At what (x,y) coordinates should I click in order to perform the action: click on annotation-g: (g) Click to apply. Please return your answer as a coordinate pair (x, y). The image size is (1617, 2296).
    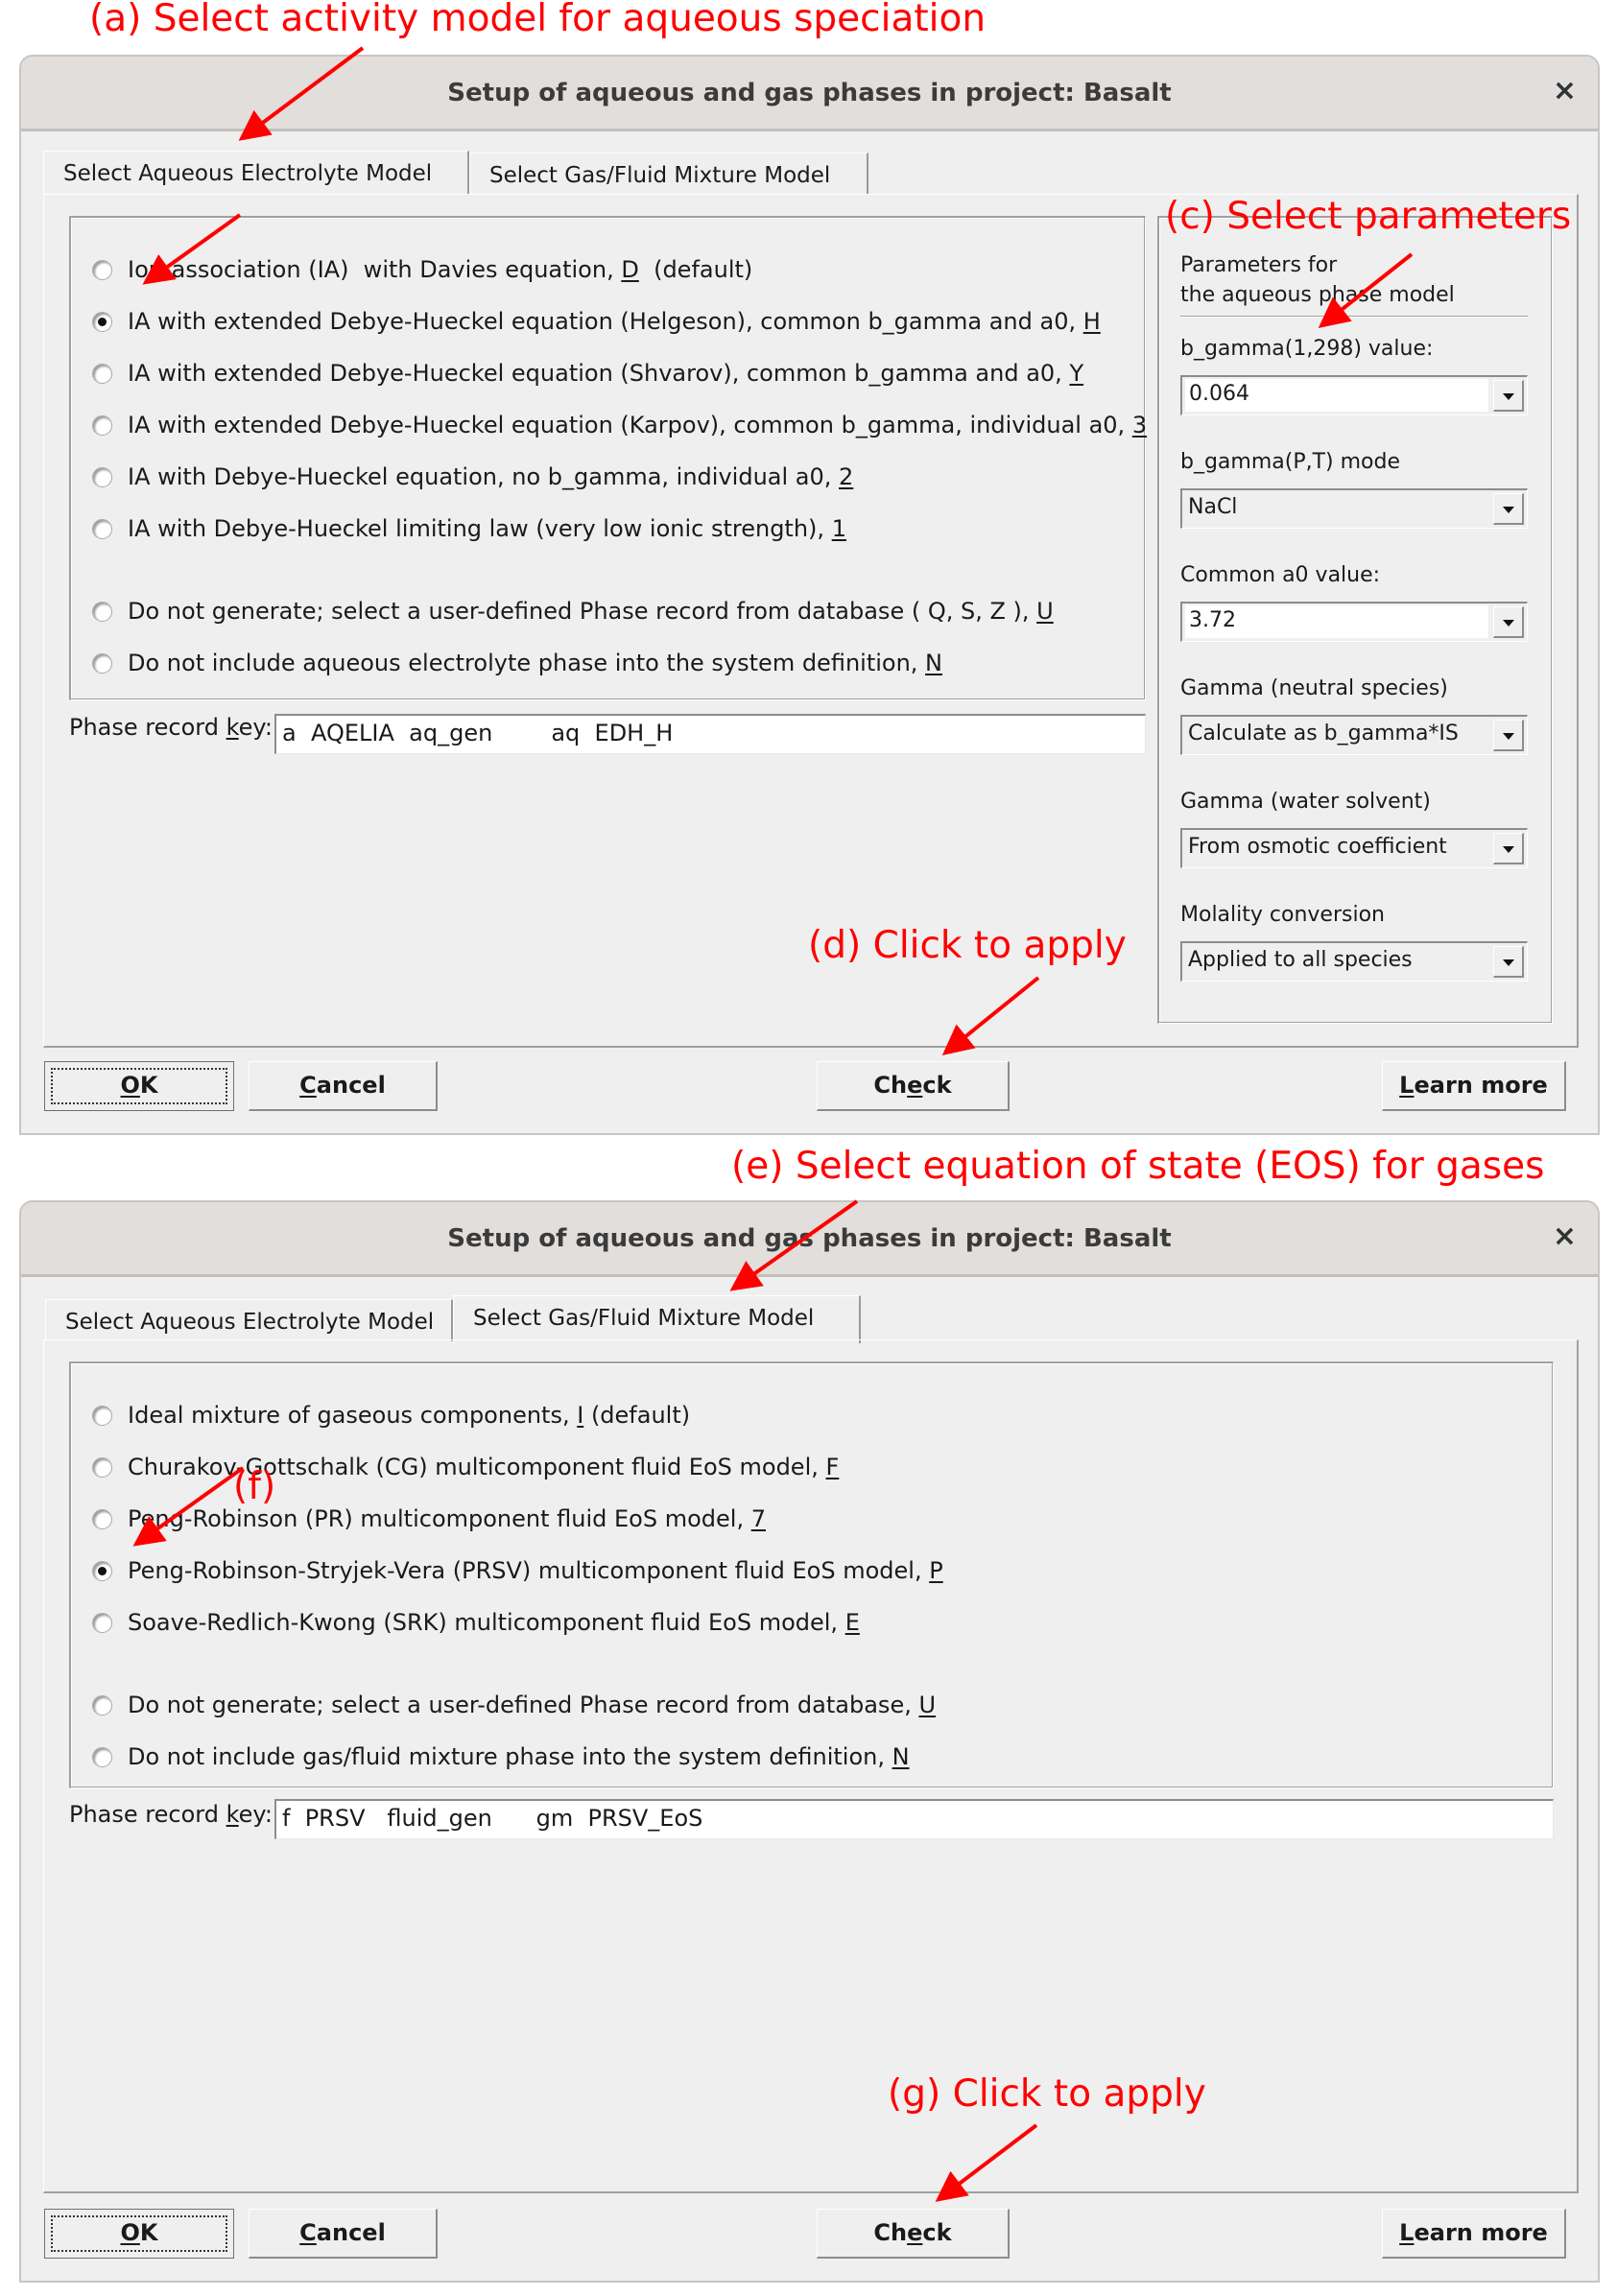
    Looking at the image, I should click on (1047, 2094).